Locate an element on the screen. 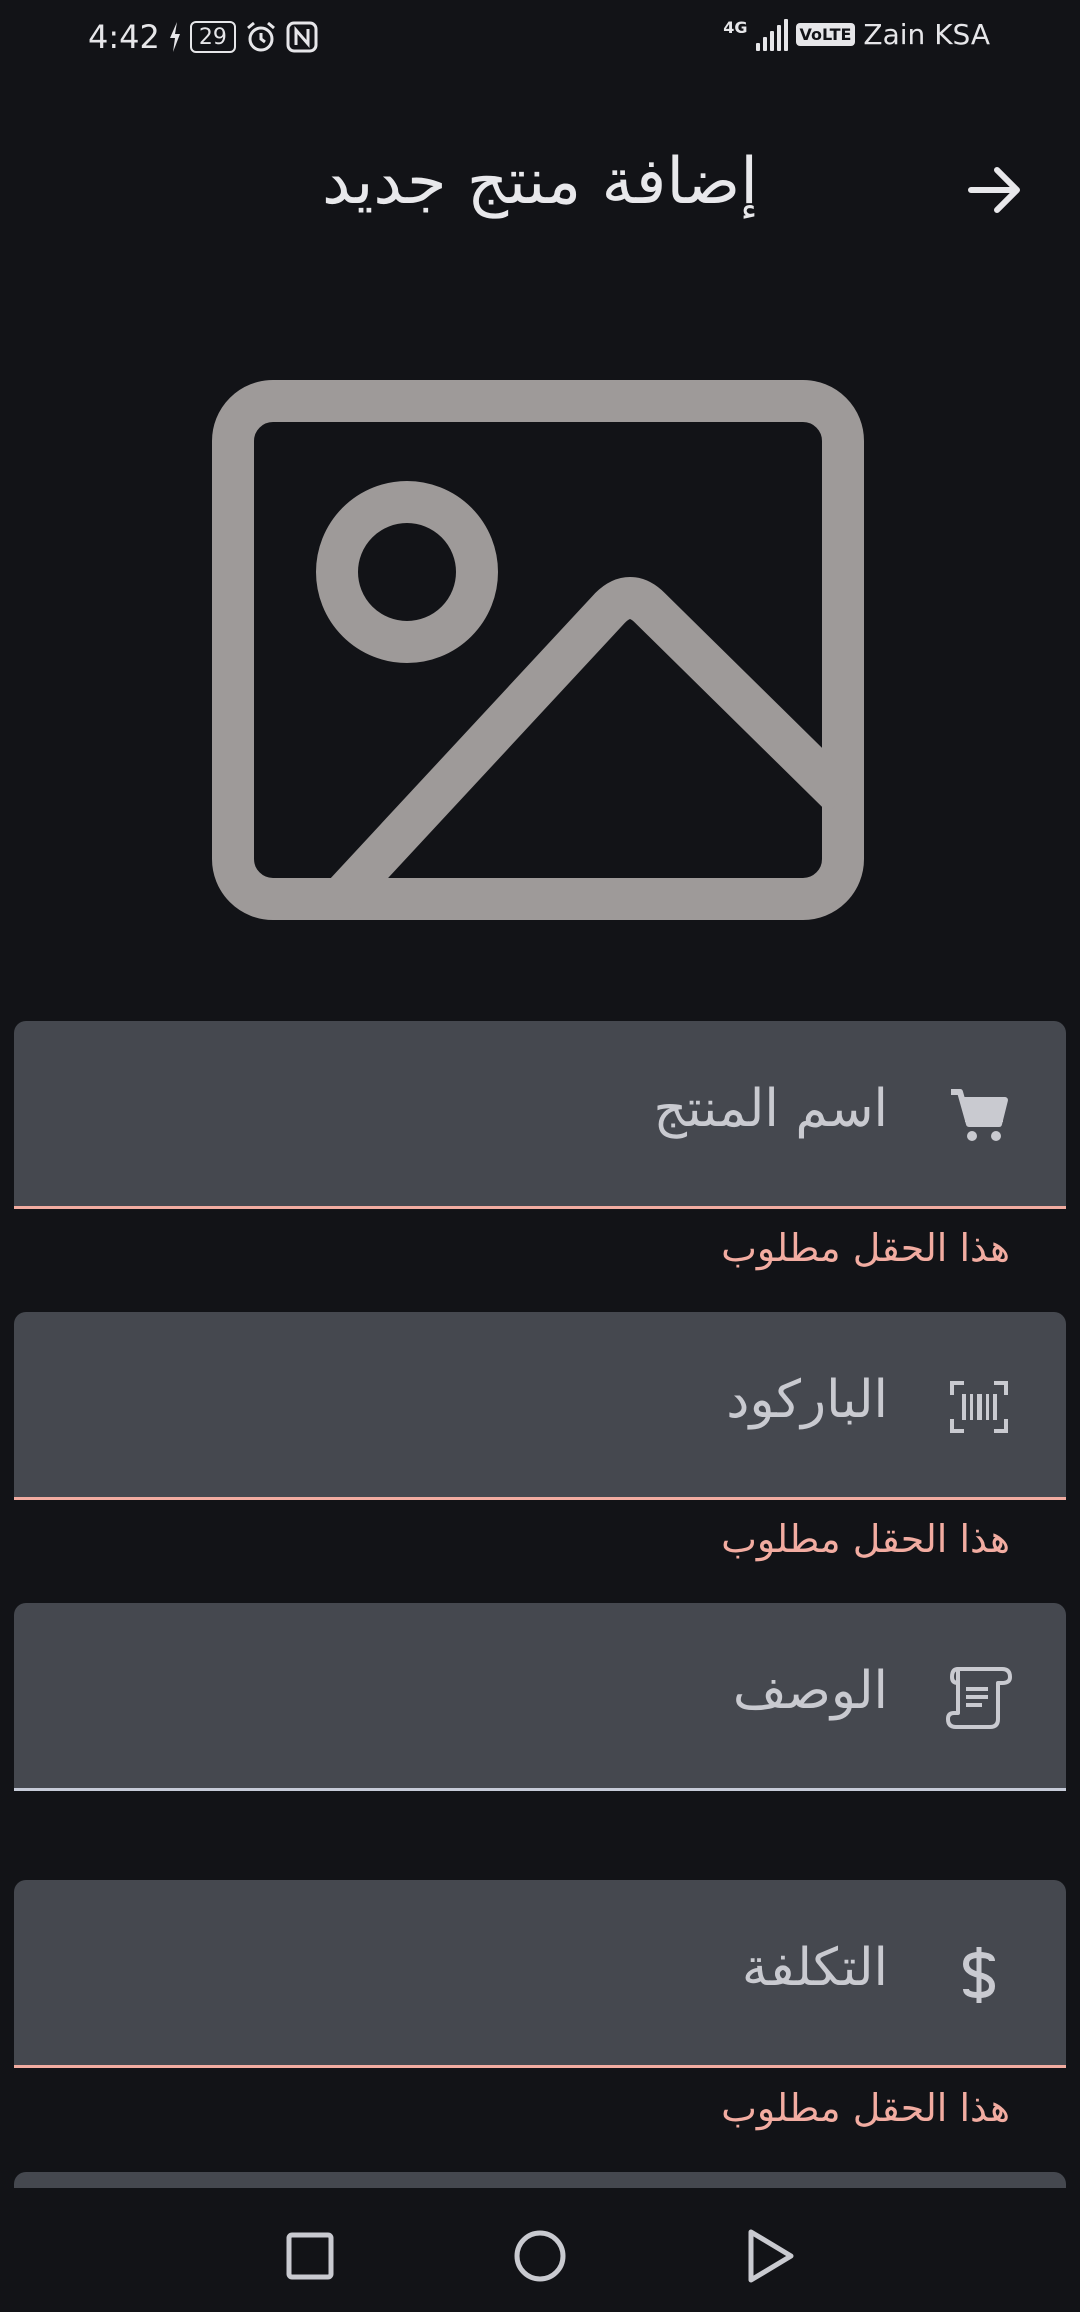  product-name-error: هذا الحقل مطلوب is located at coordinates (865, 1248).